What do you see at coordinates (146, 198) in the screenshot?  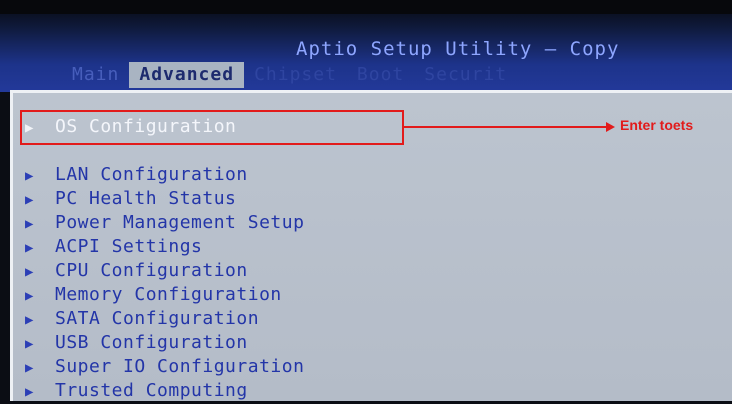 I see `menu-item-label: PC Health Status` at bounding box center [146, 198].